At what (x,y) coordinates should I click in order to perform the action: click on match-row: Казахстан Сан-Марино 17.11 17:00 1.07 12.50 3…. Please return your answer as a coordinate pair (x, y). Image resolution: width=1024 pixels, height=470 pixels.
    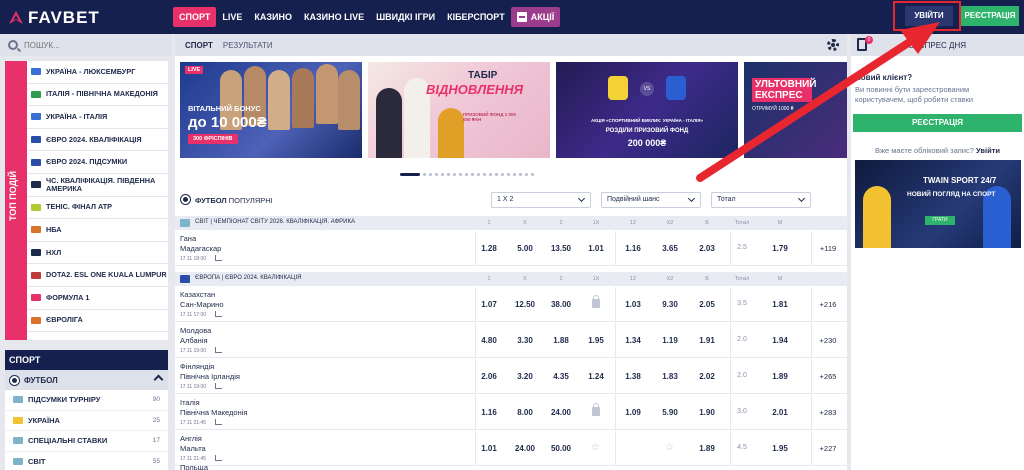
    Looking at the image, I should click on (511, 304).